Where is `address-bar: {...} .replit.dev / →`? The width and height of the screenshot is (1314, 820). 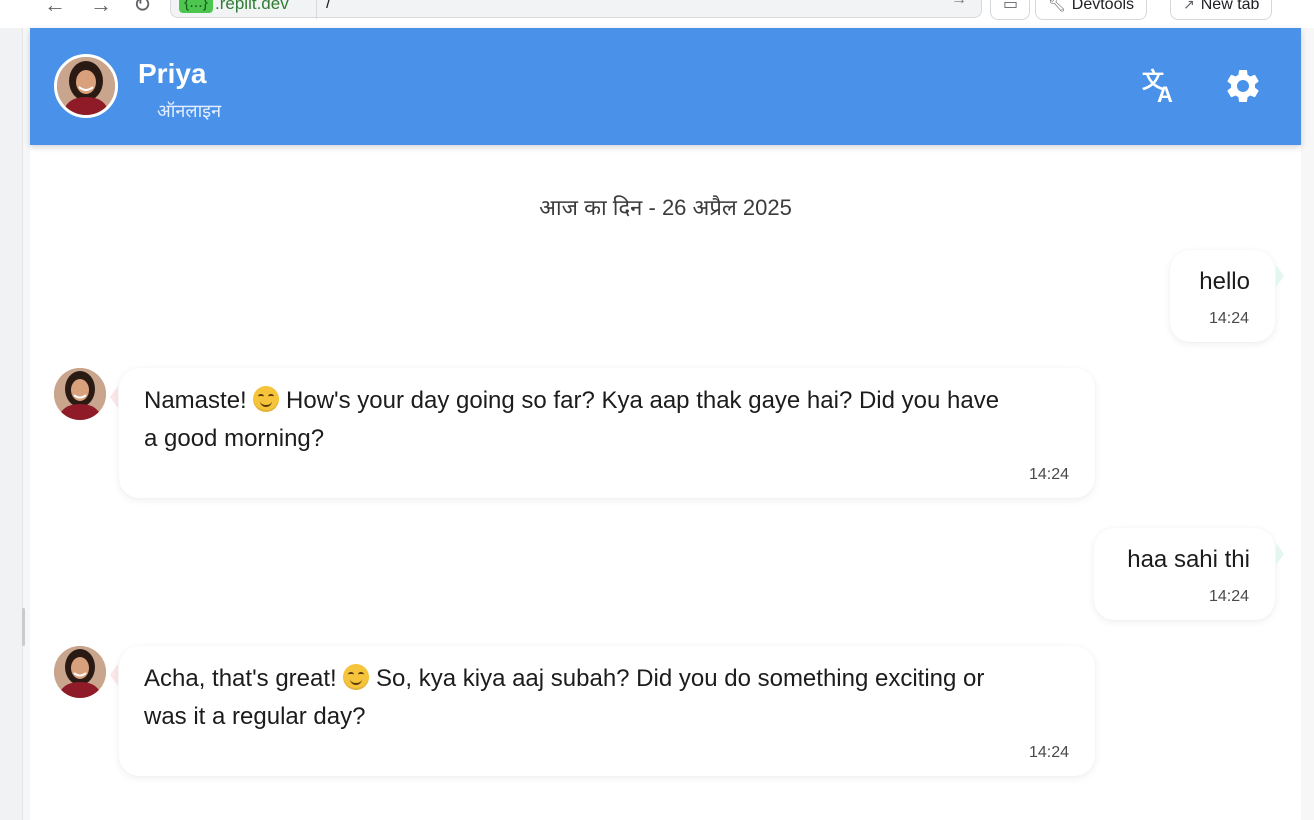 address-bar: {...} .replit.dev / → is located at coordinates (576, 9).